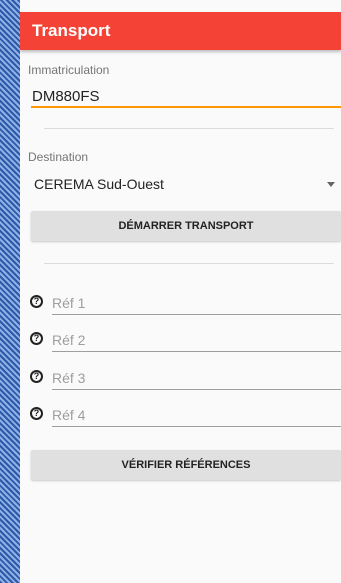 This screenshot has width=341, height=583. I want to click on app-bar: Transport, so click(180, 31).